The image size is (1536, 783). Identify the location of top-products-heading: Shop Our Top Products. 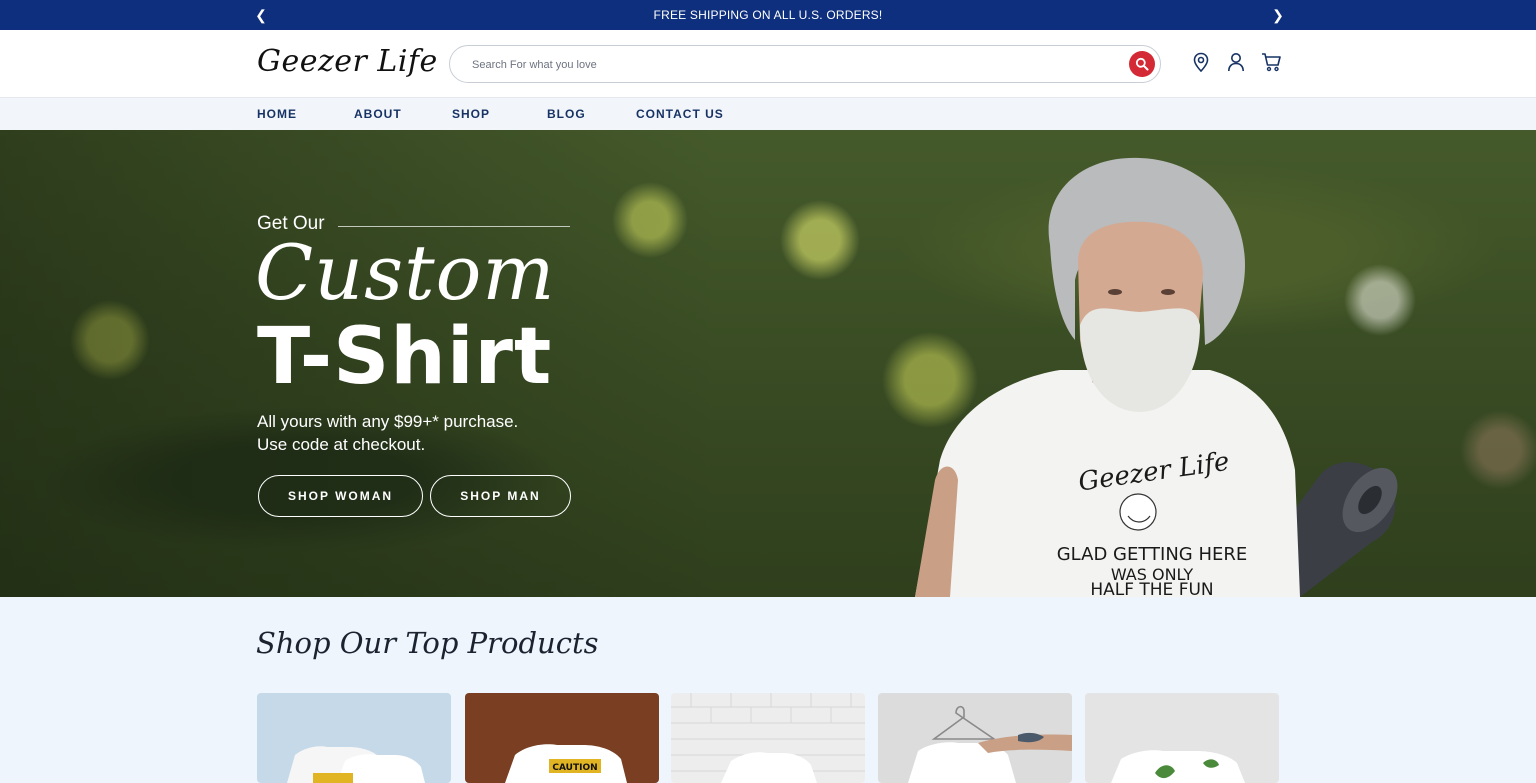
(427, 643).